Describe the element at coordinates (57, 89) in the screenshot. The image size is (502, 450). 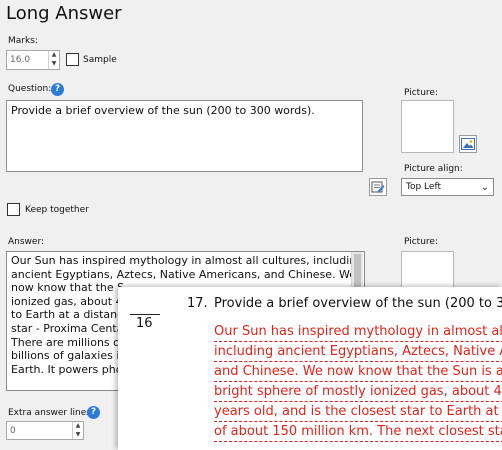
I see `question-help-icon: ?` at that location.